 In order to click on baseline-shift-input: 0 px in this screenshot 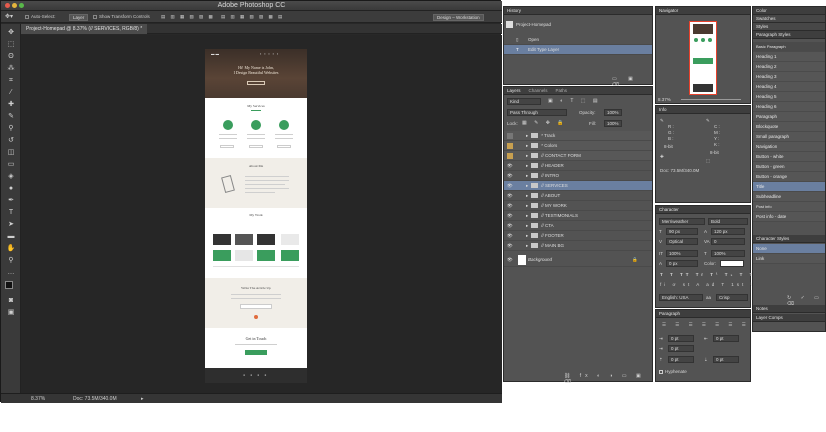, I will do `click(682, 263)`.